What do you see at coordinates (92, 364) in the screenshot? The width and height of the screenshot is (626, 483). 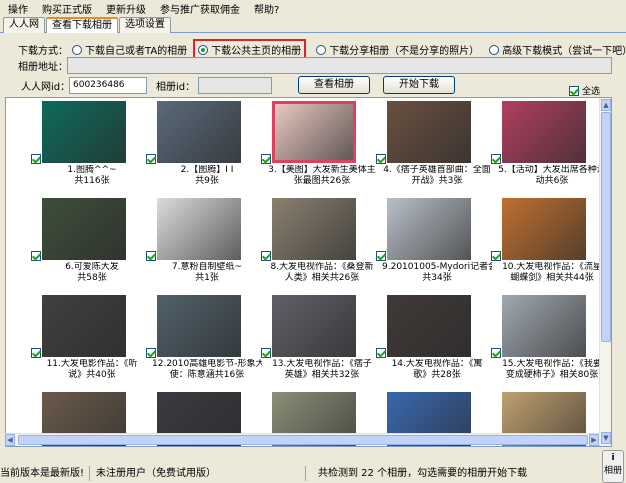 I see `album-title: 11.大发电影作品：《听` at bounding box center [92, 364].